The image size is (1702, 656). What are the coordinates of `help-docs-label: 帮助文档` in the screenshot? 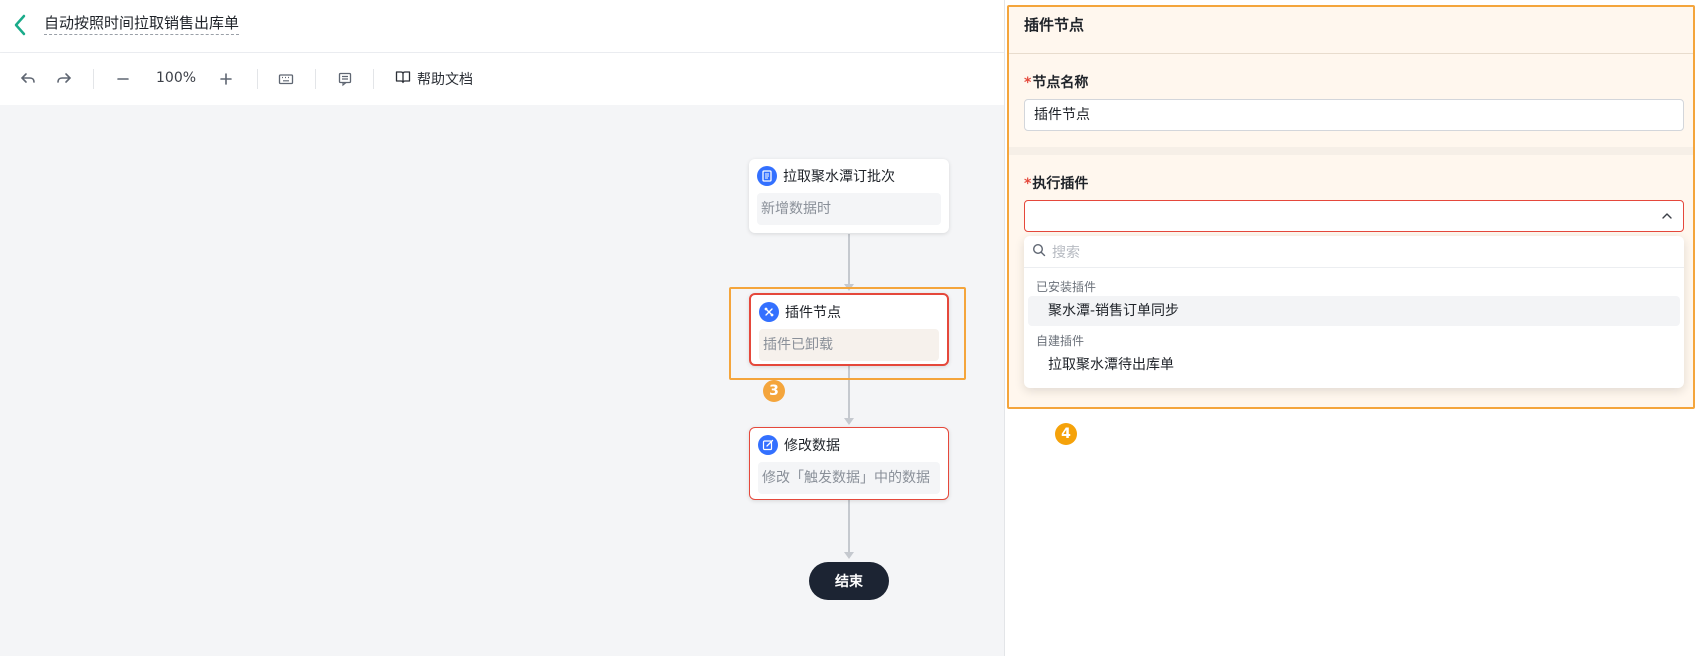 It's located at (445, 80).